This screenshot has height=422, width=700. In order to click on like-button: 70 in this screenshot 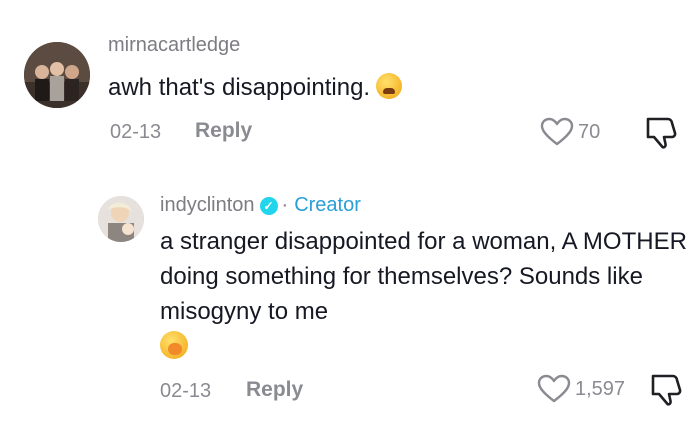, I will do `click(570, 132)`.